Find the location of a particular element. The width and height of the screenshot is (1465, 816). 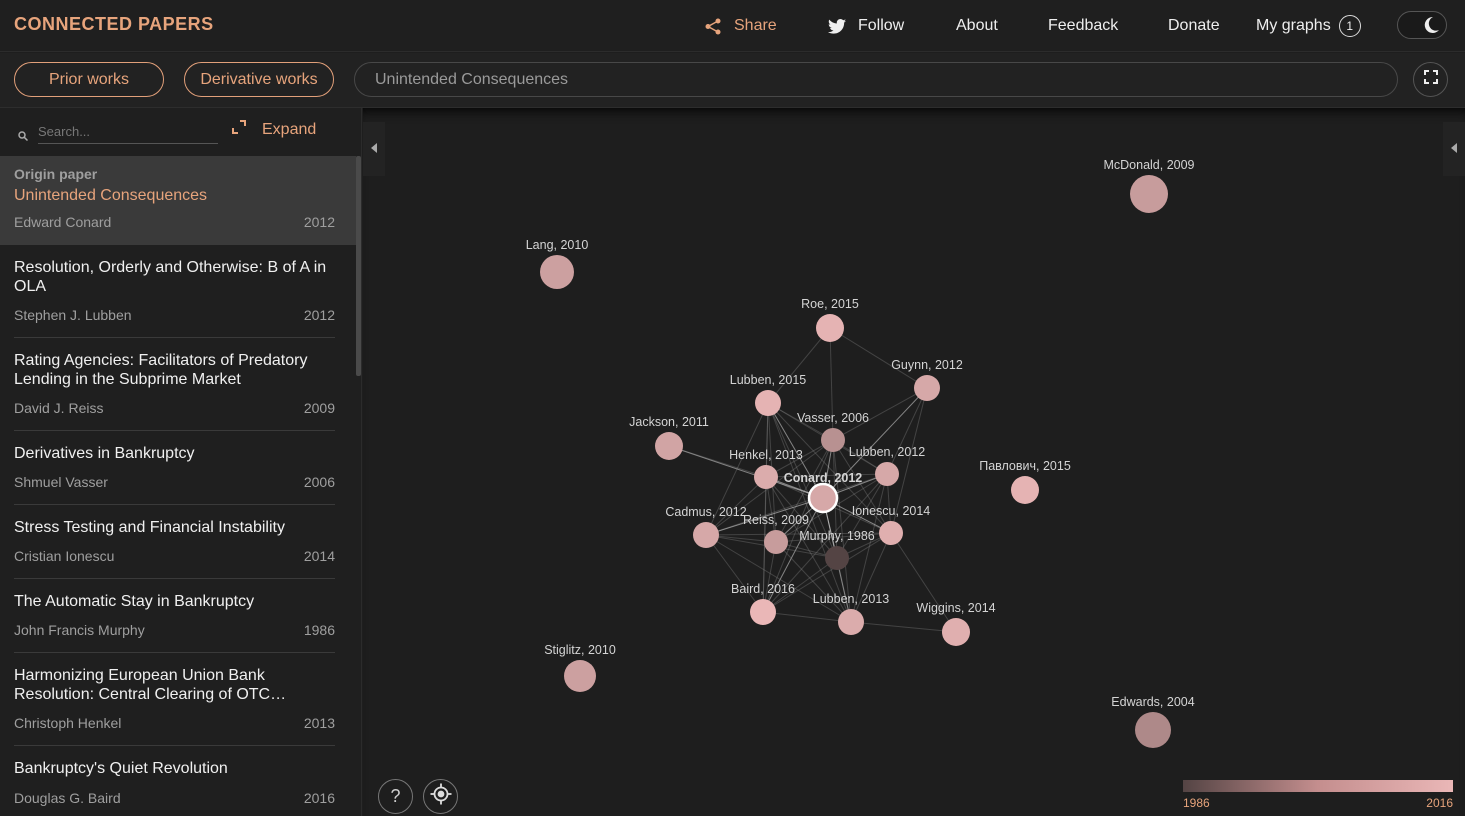

derivative-works-button: Derivative works is located at coordinates (259, 79).